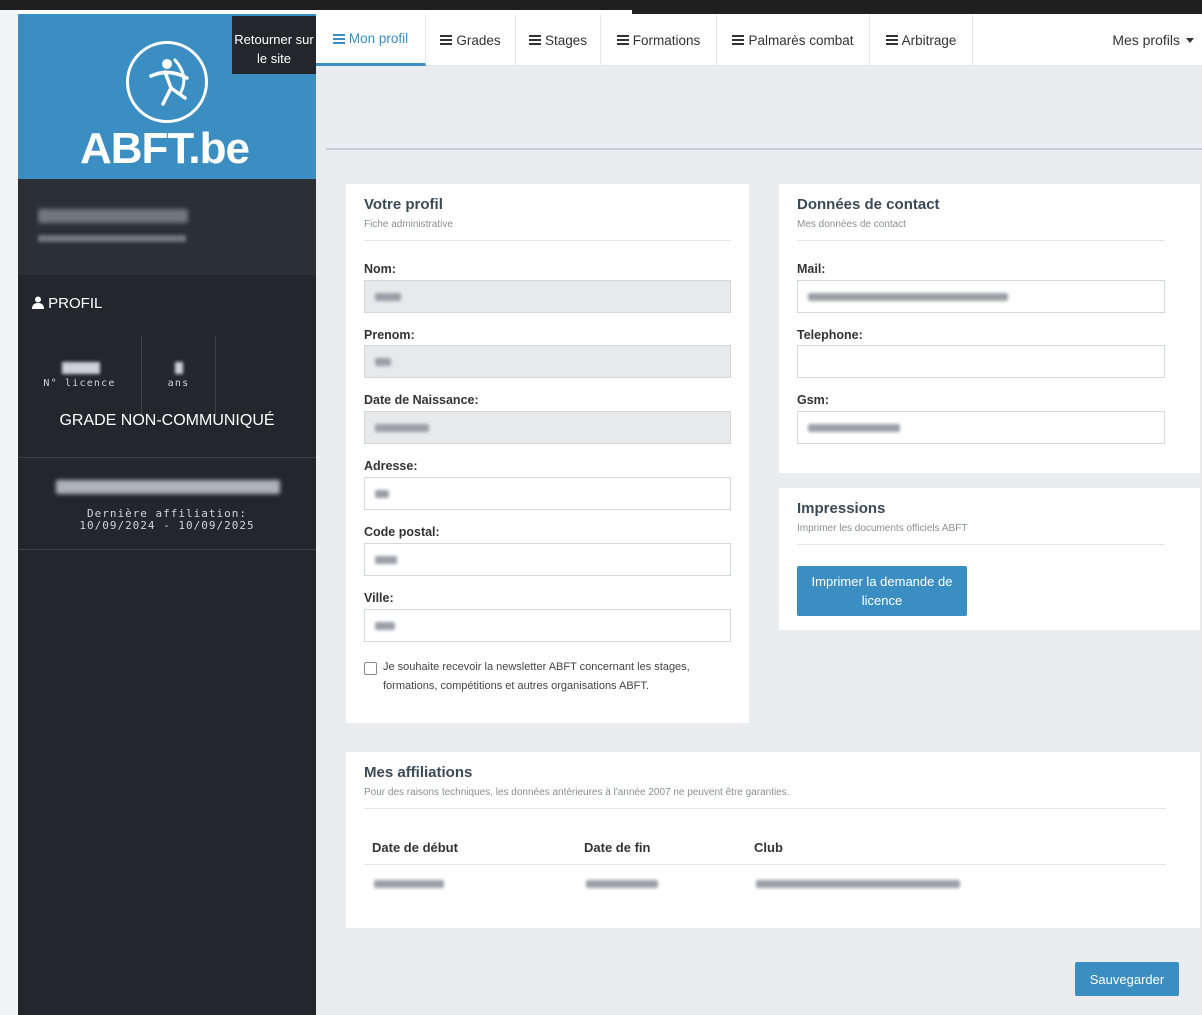 This screenshot has height=1015, width=1202. I want to click on city-input, so click(547, 625).